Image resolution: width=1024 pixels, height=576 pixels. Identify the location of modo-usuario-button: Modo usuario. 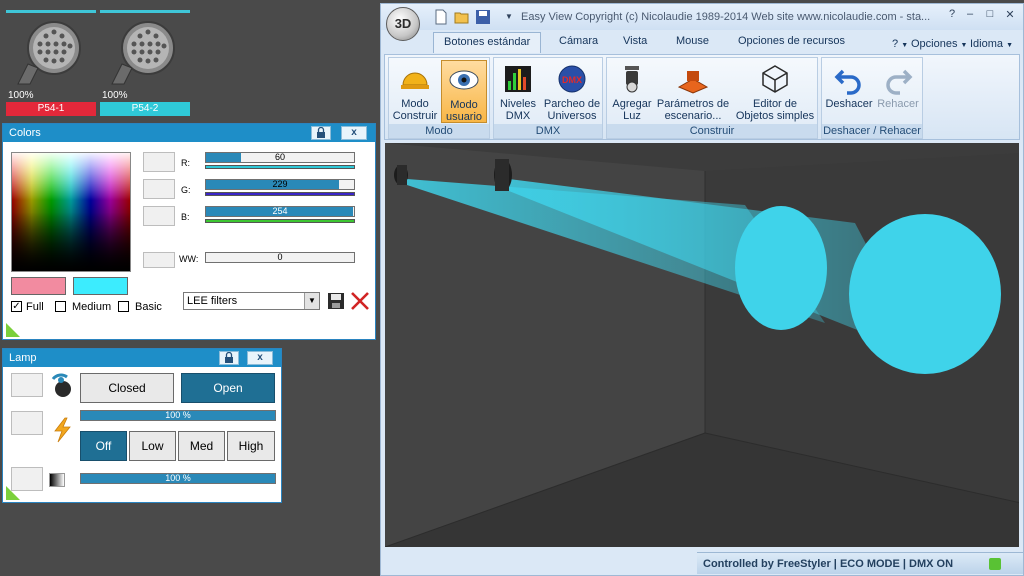
(464, 91).